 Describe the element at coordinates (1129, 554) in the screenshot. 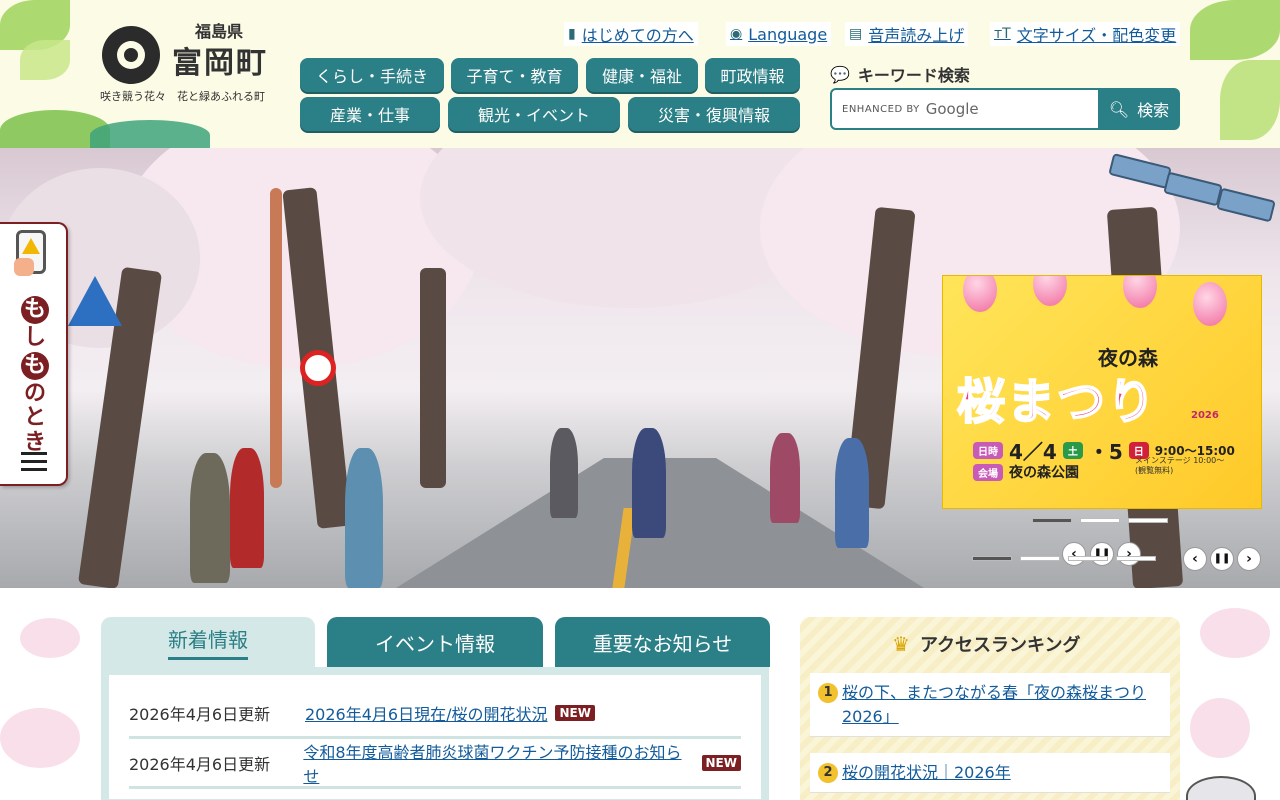

I see `banner-next-button: ›` at that location.